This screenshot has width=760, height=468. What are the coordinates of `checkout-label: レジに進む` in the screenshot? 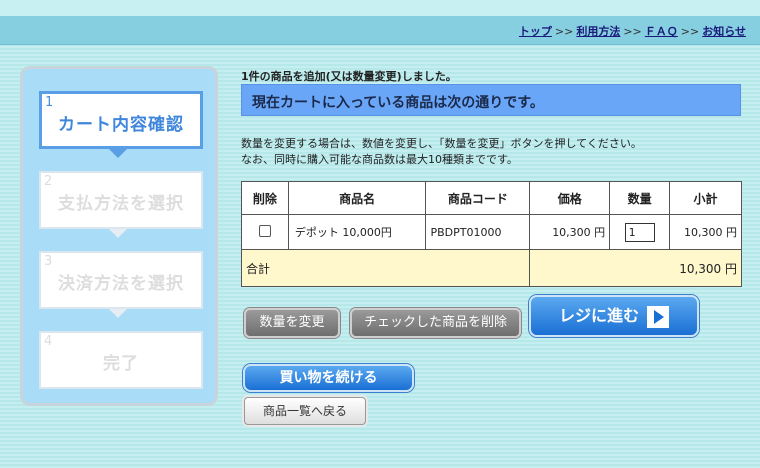 It's located at (598, 315).